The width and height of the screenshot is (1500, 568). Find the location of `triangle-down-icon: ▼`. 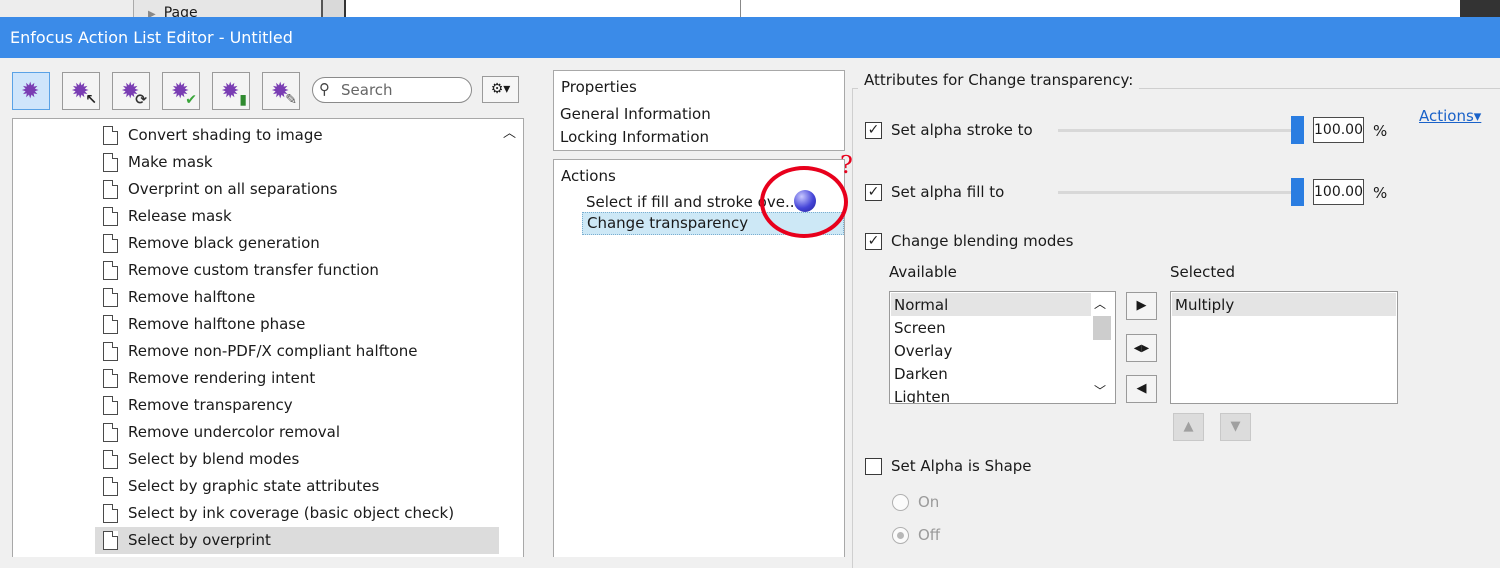

triangle-down-icon: ▼ is located at coordinates (1235, 426).